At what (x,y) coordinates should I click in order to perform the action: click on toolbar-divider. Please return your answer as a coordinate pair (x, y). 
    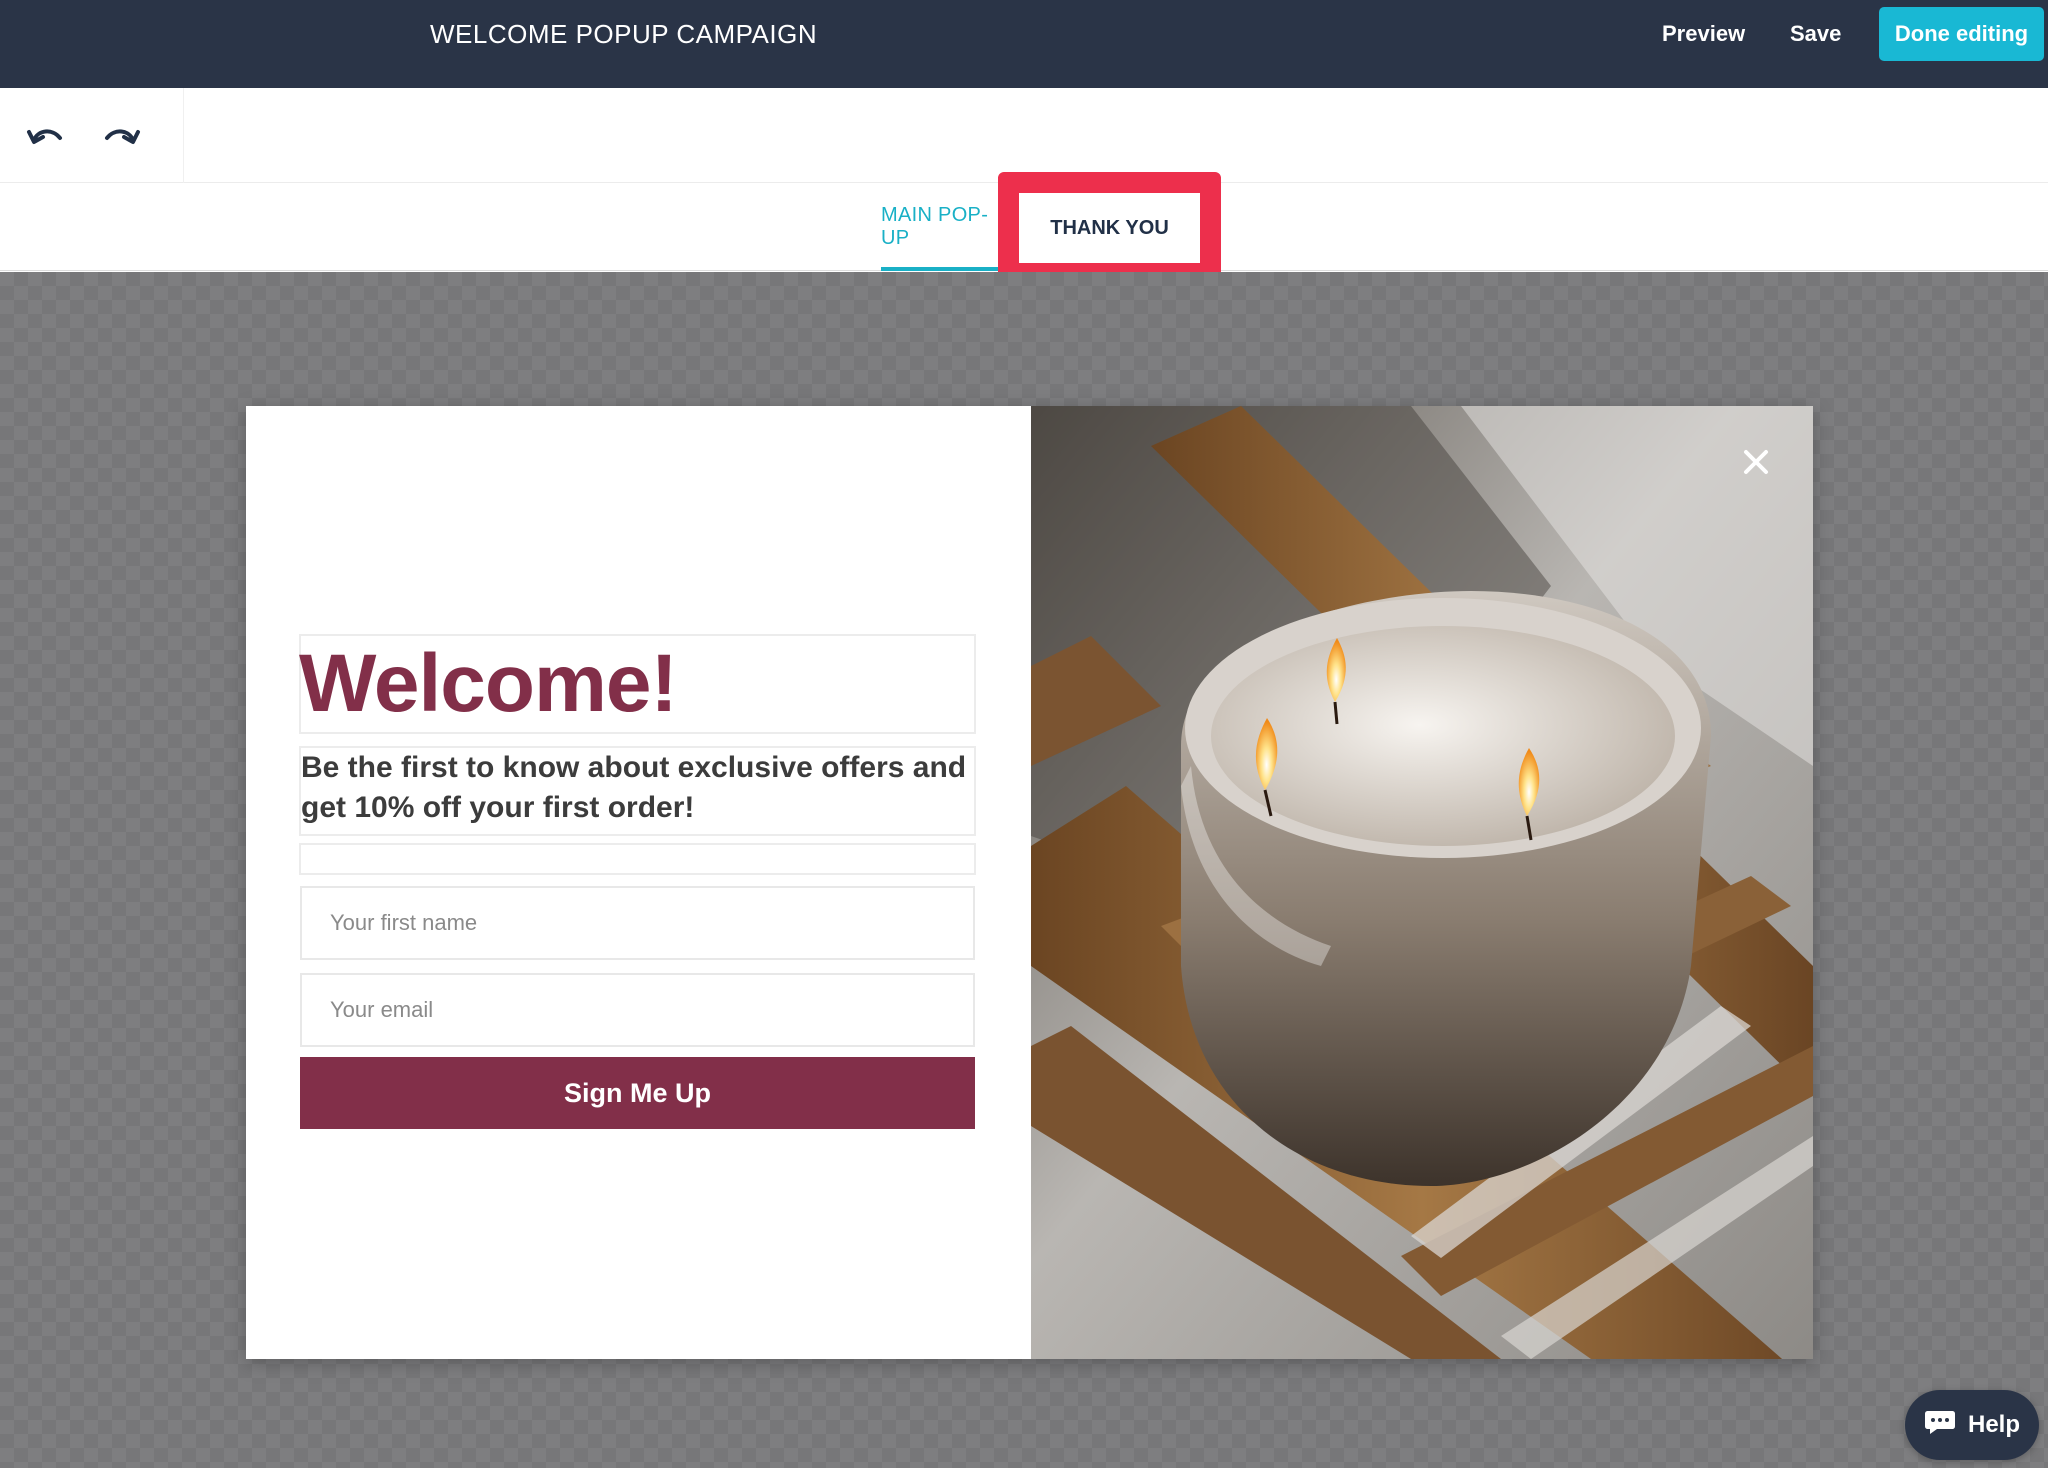
    Looking at the image, I should click on (183, 135).